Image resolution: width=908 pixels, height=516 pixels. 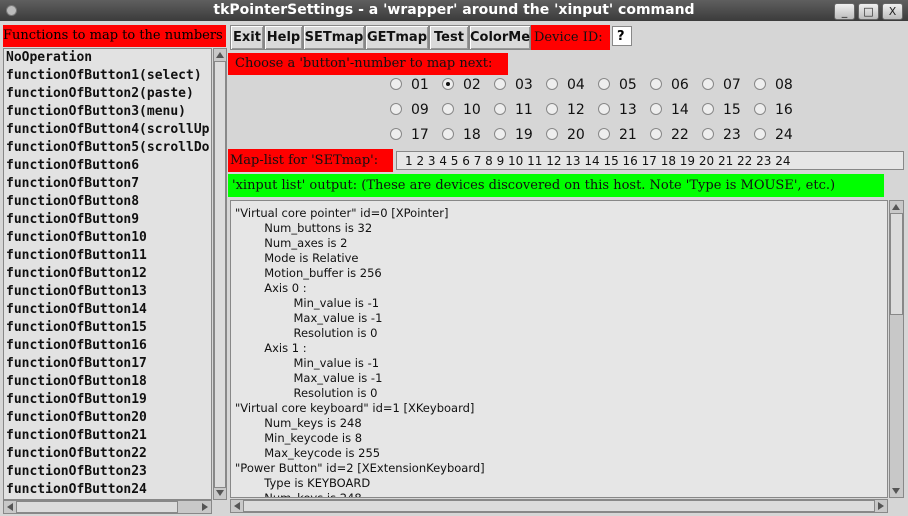 I want to click on maximize-button: □, so click(x=868, y=11).